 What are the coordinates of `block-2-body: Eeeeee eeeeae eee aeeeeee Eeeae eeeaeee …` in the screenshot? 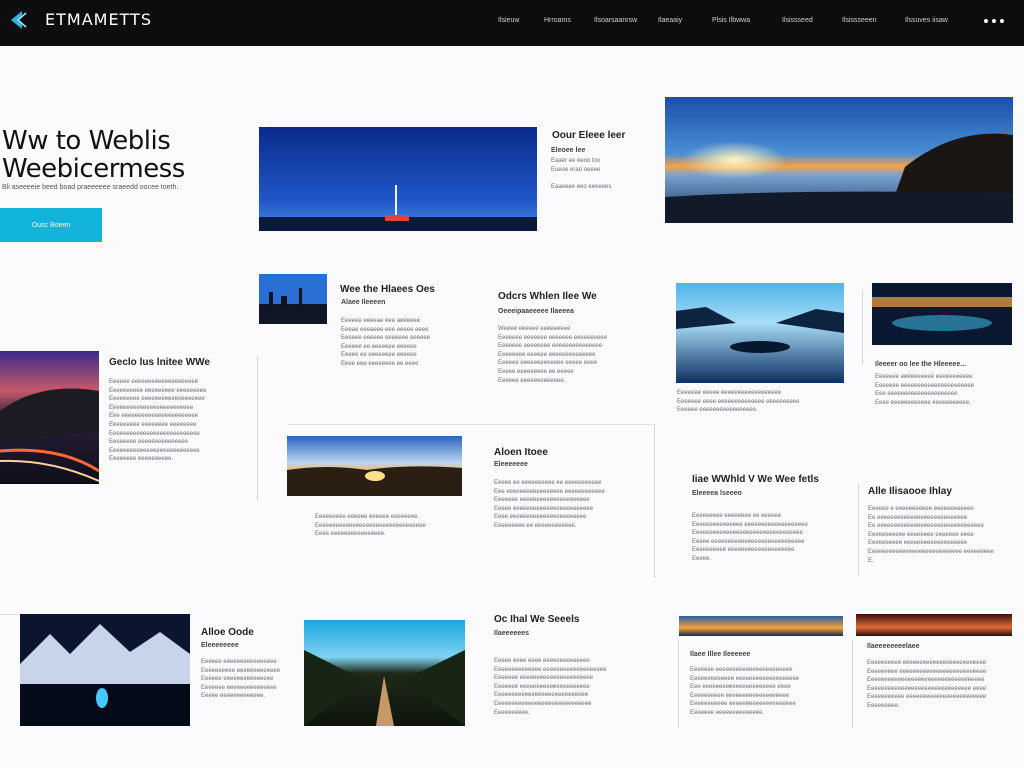 It's located at (386, 342).